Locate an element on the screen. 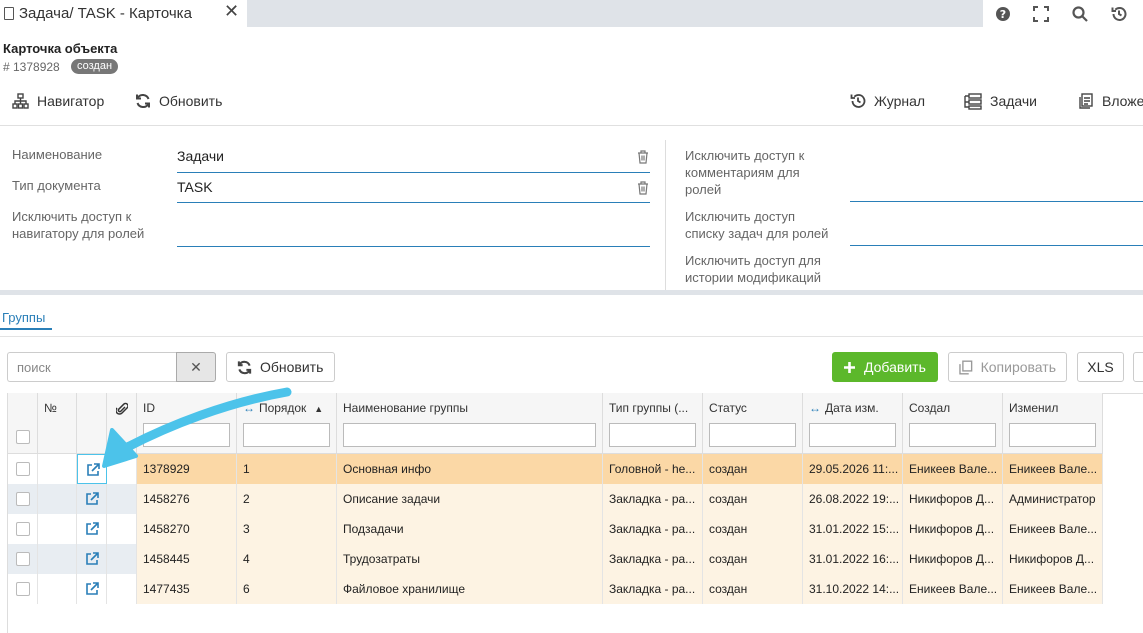 The height and width of the screenshot is (633, 1143). annotation-arrow-icon is located at coordinates (197, 427).